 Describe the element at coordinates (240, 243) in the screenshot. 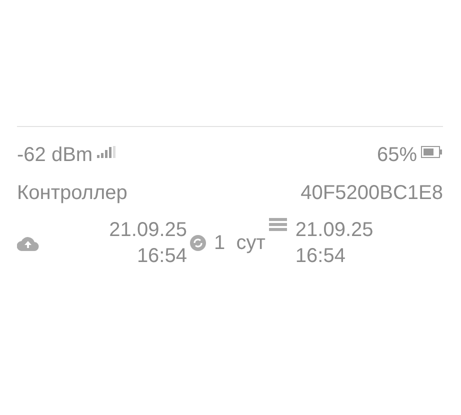

I see `sync-period: 1 сут` at that location.